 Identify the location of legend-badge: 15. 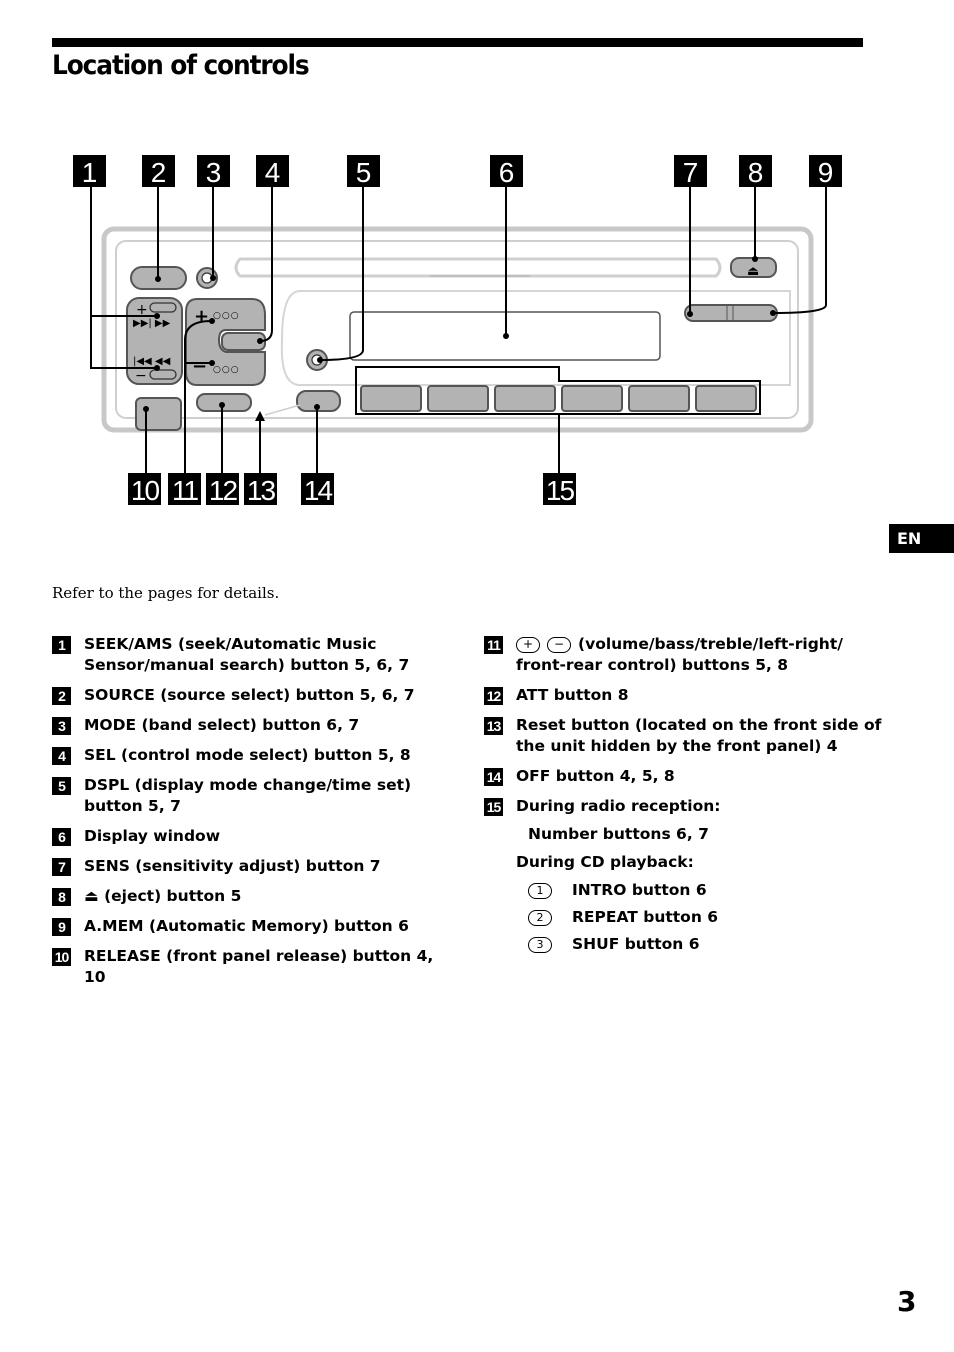
(493, 807).